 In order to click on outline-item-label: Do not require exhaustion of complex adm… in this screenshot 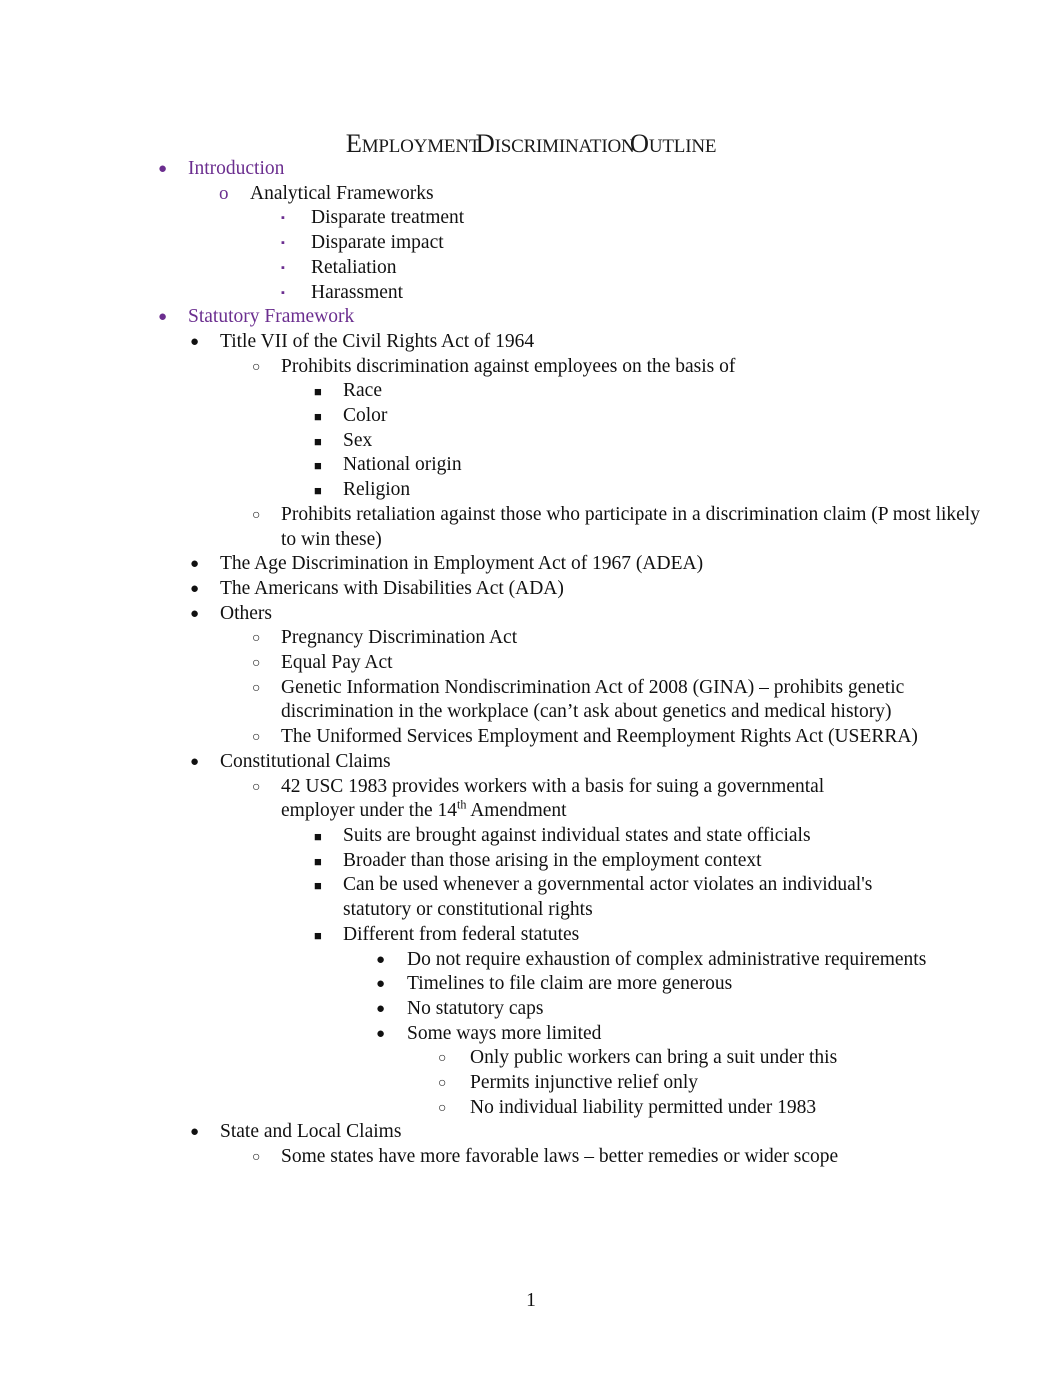, I will do `click(667, 959)`.